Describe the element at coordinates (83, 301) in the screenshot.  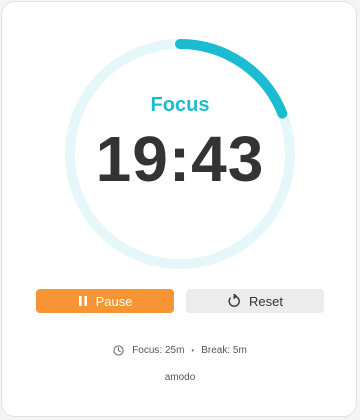
I see `pause-icon` at that location.